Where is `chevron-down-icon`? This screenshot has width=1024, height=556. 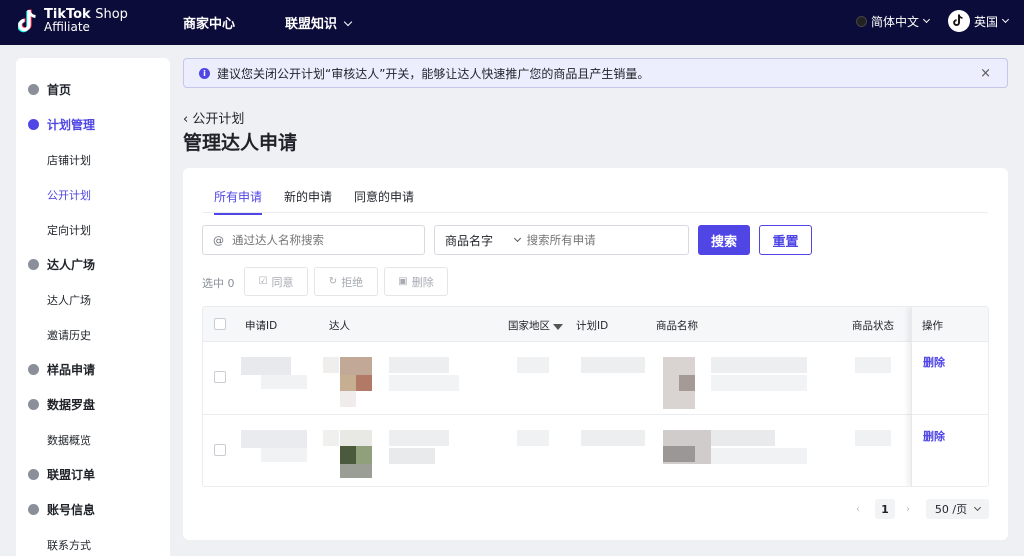 chevron-down-icon is located at coordinates (978, 507).